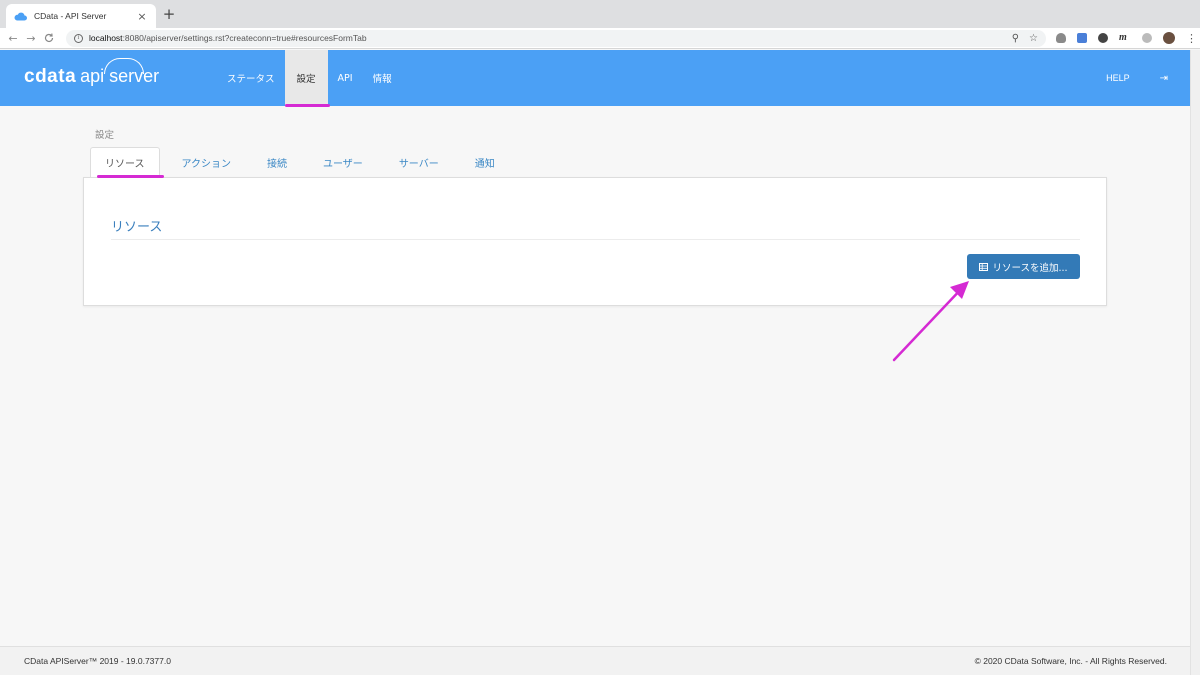 The image size is (1200, 675). What do you see at coordinates (21, 16) in the screenshot?
I see `cloud-favicon-icon` at bounding box center [21, 16].